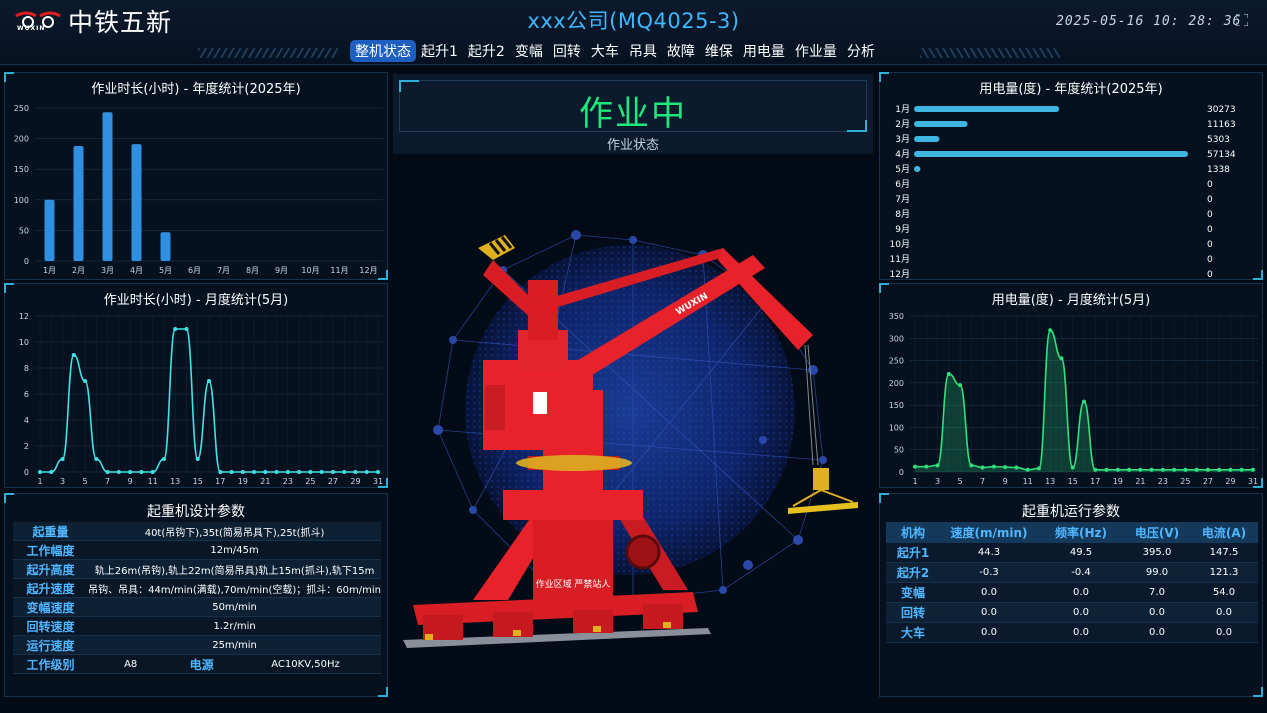  Describe the element at coordinates (913, 592) in the screenshot. I see `mechanism-name: 变幅` at that location.